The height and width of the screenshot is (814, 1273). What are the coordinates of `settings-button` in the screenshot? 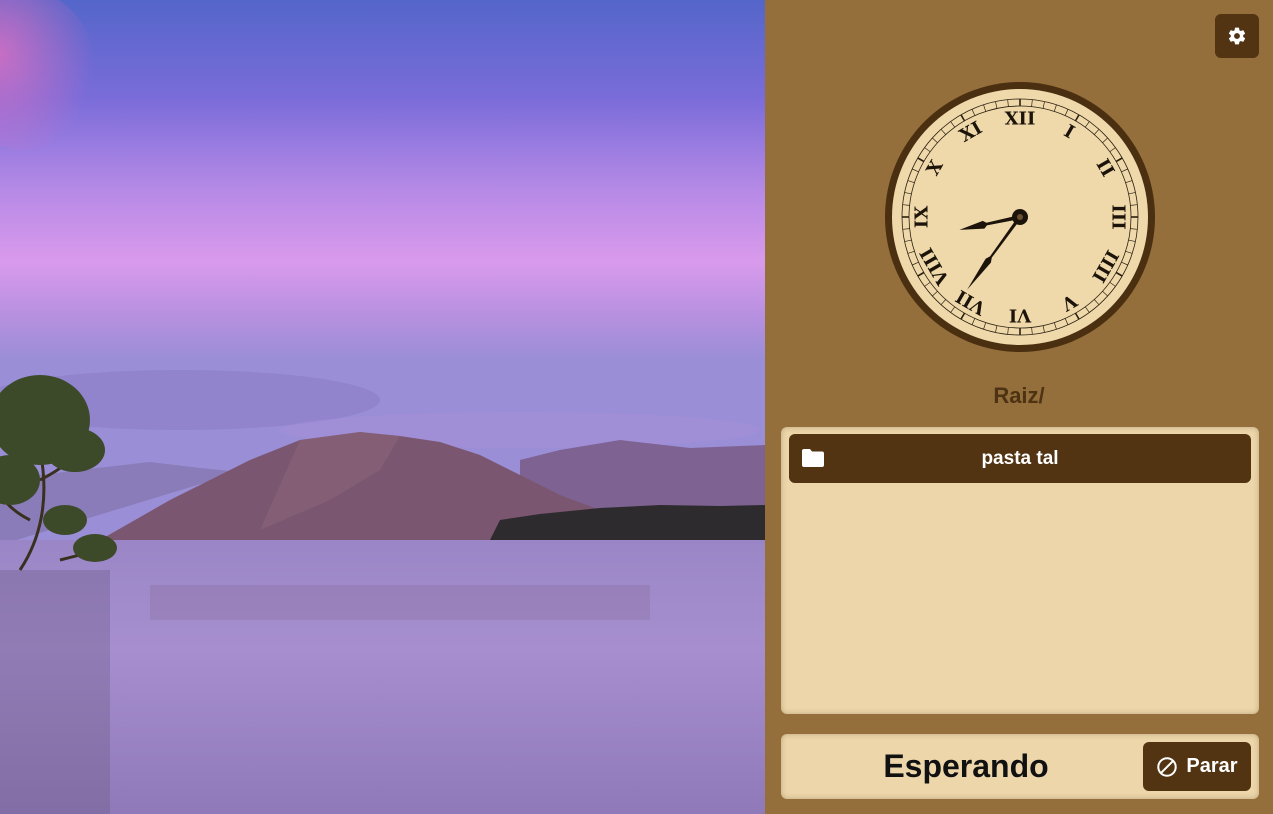 It's located at (1237, 36).